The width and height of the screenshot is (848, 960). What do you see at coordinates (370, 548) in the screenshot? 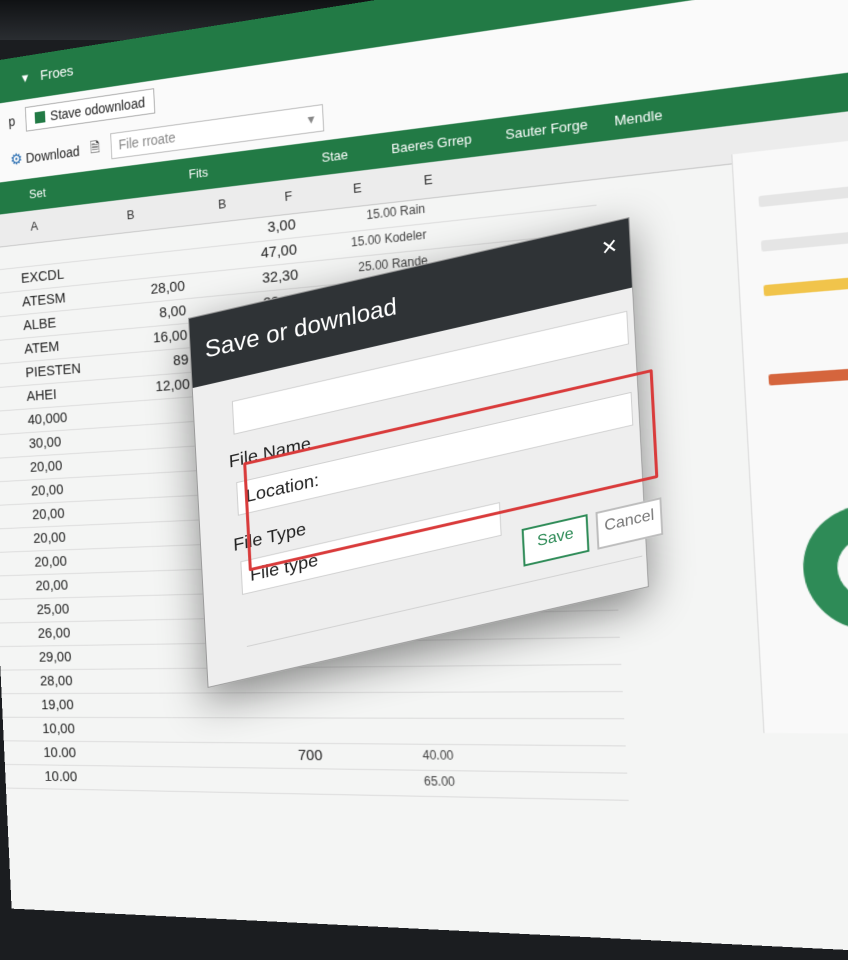
I see `file-type-field: File type` at bounding box center [370, 548].